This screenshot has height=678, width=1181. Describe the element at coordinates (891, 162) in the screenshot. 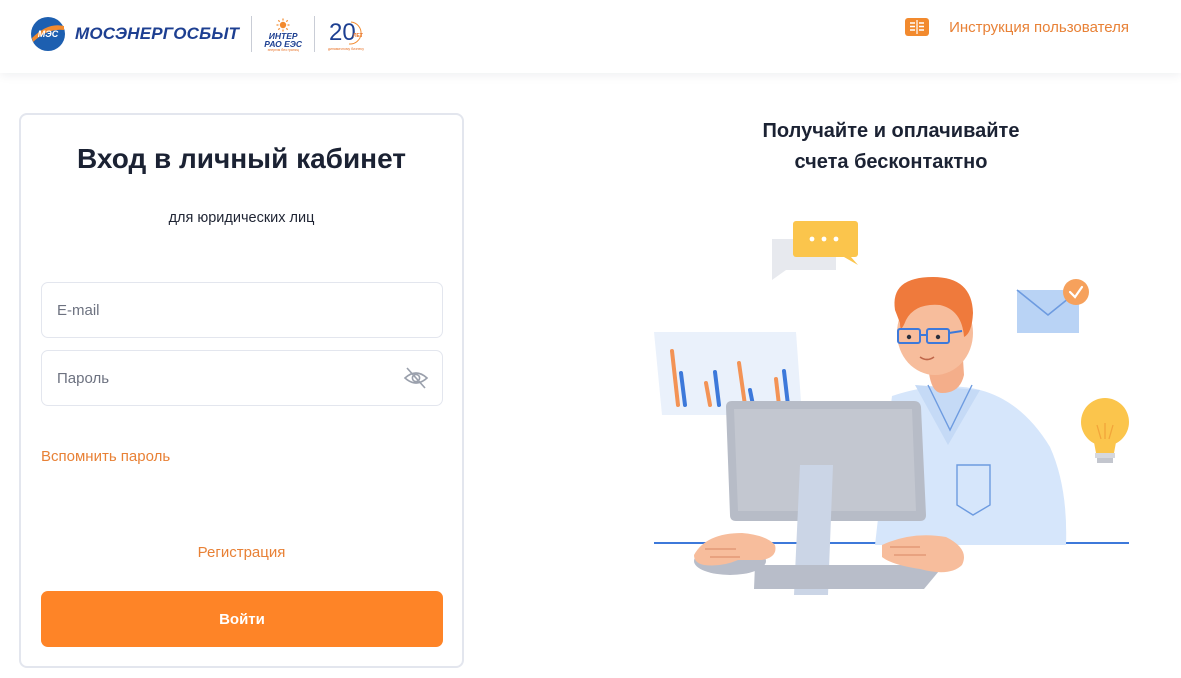

I see `promo-title-line2: счета бесконтактно` at that location.